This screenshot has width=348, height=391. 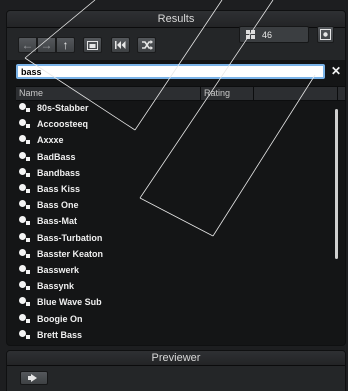 I want to click on list-item: Brett Bass, so click(x=175, y=335).